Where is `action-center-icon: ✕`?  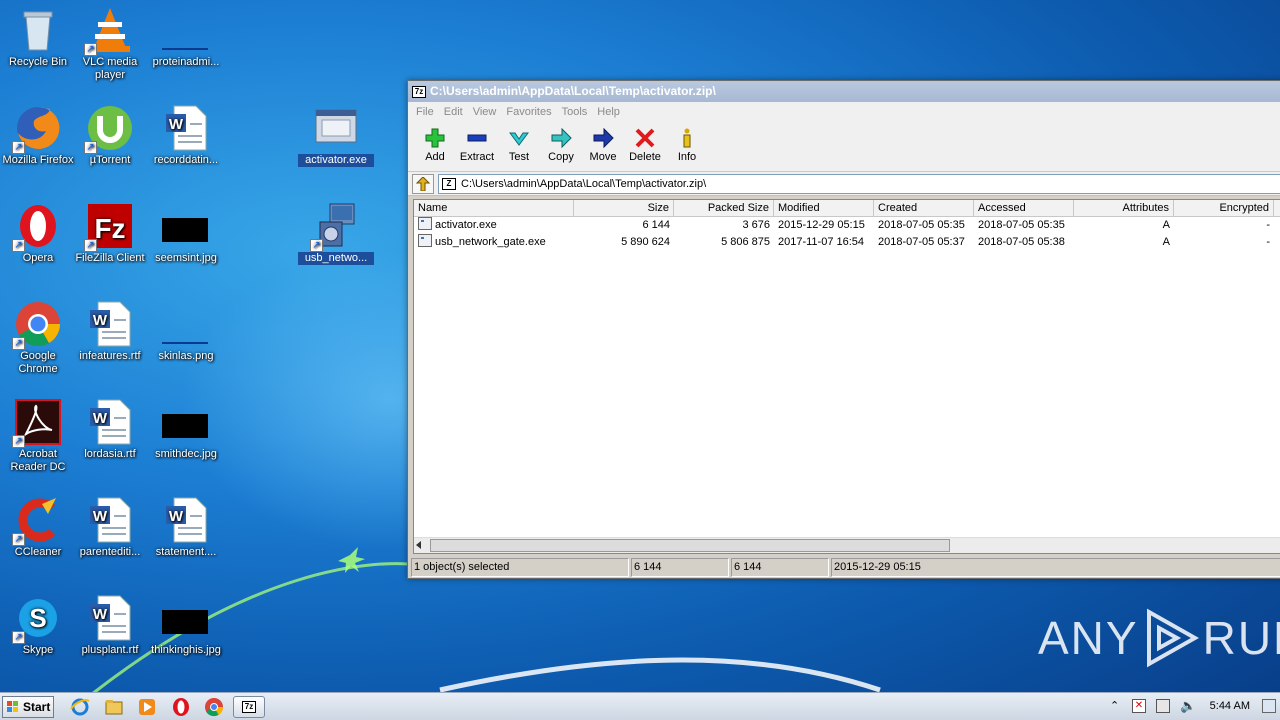
action-center-icon: ✕ is located at coordinates (1139, 706).